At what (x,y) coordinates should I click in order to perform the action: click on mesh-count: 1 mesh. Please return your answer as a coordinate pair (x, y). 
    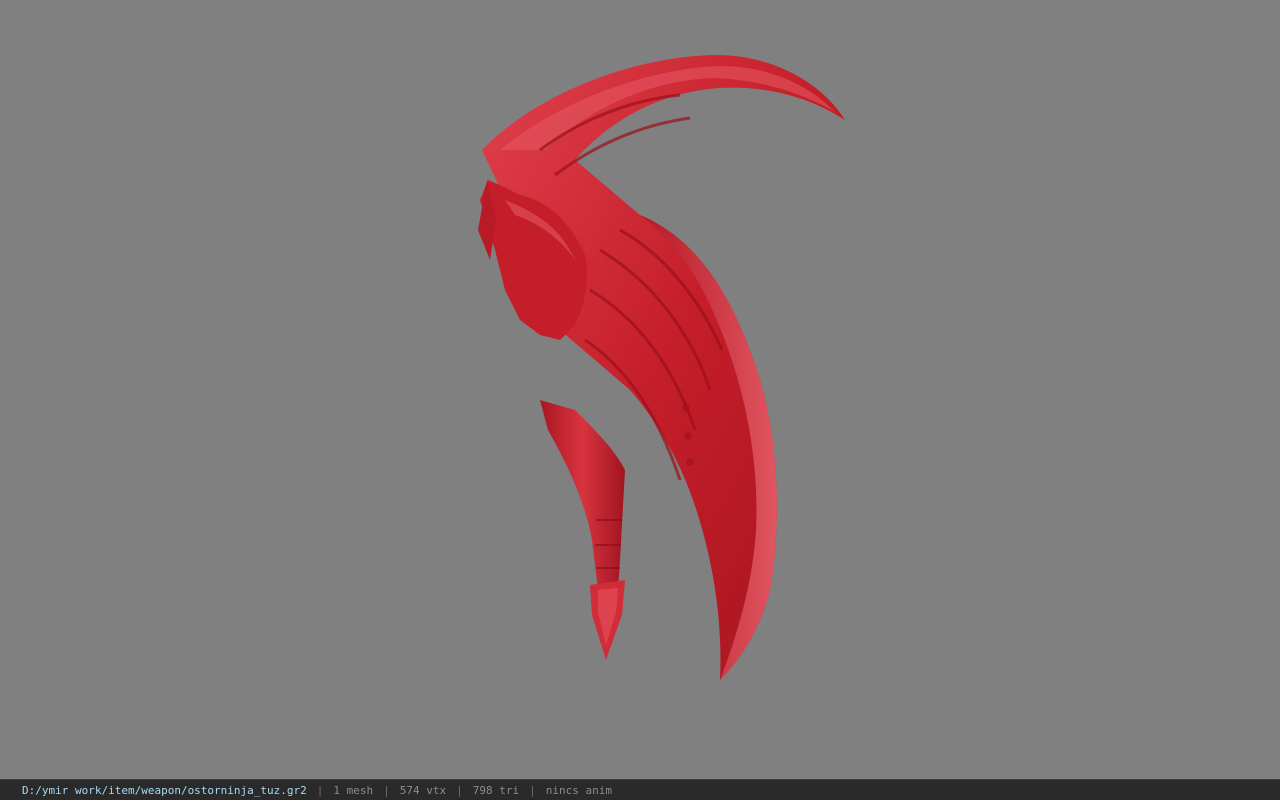
    Looking at the image, I should click on (353, 790).